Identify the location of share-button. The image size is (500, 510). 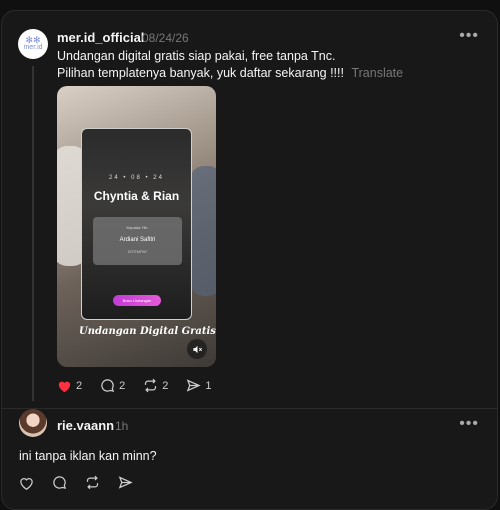
(125, 482).